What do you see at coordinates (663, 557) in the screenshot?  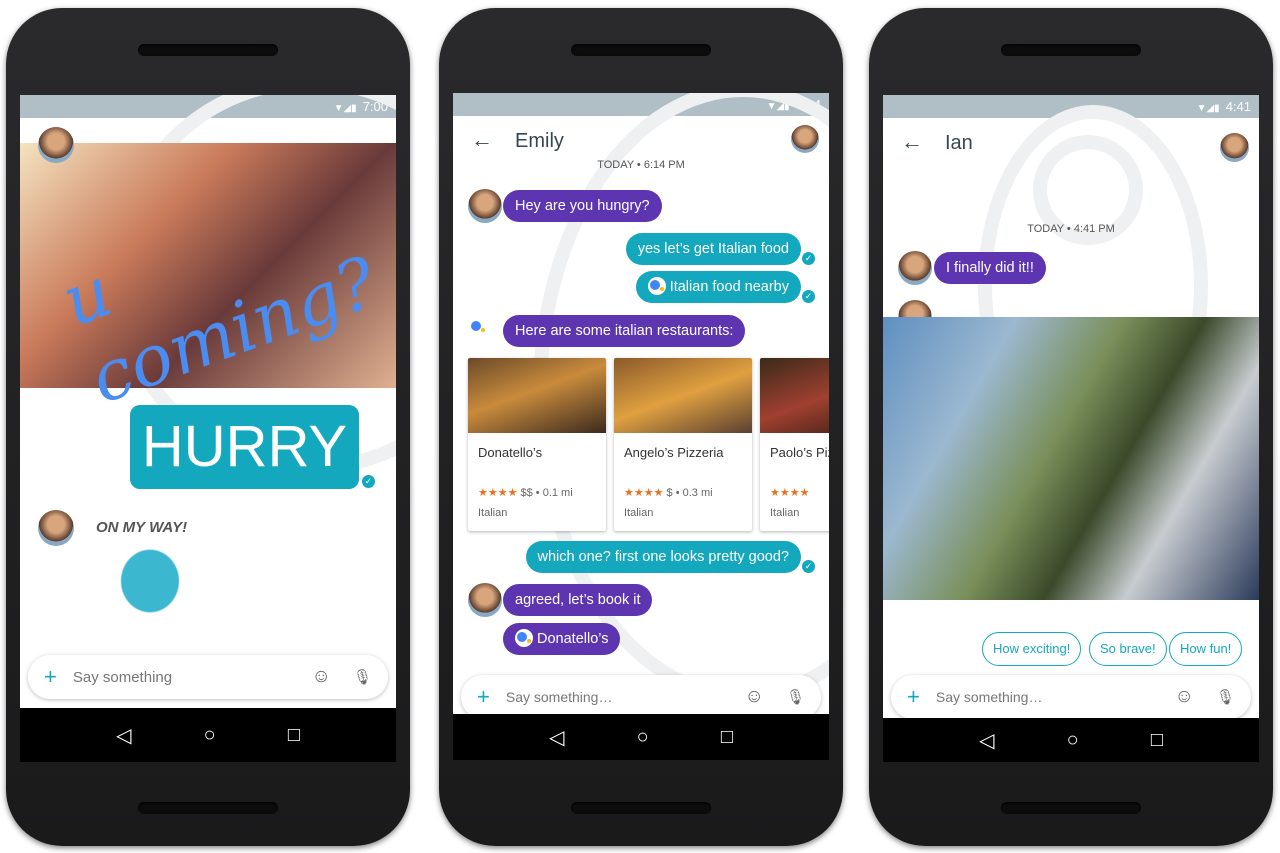 I see `message-outgoing: which one? first one looks pretty good?` at bounding box center [663, 557].